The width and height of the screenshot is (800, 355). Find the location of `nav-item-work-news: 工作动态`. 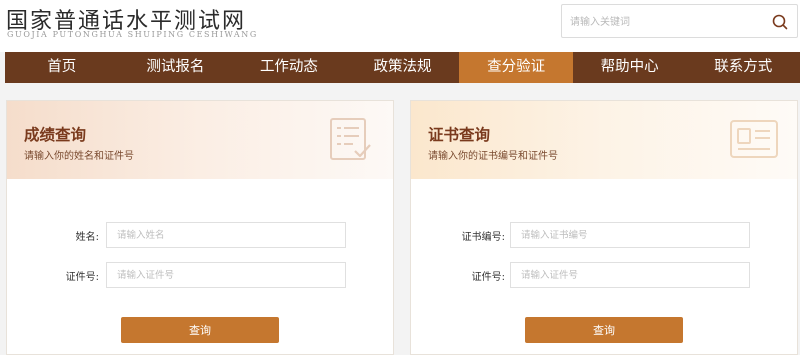

nav-item-work-news: 工作动态 is located at coordinates (289, 67).